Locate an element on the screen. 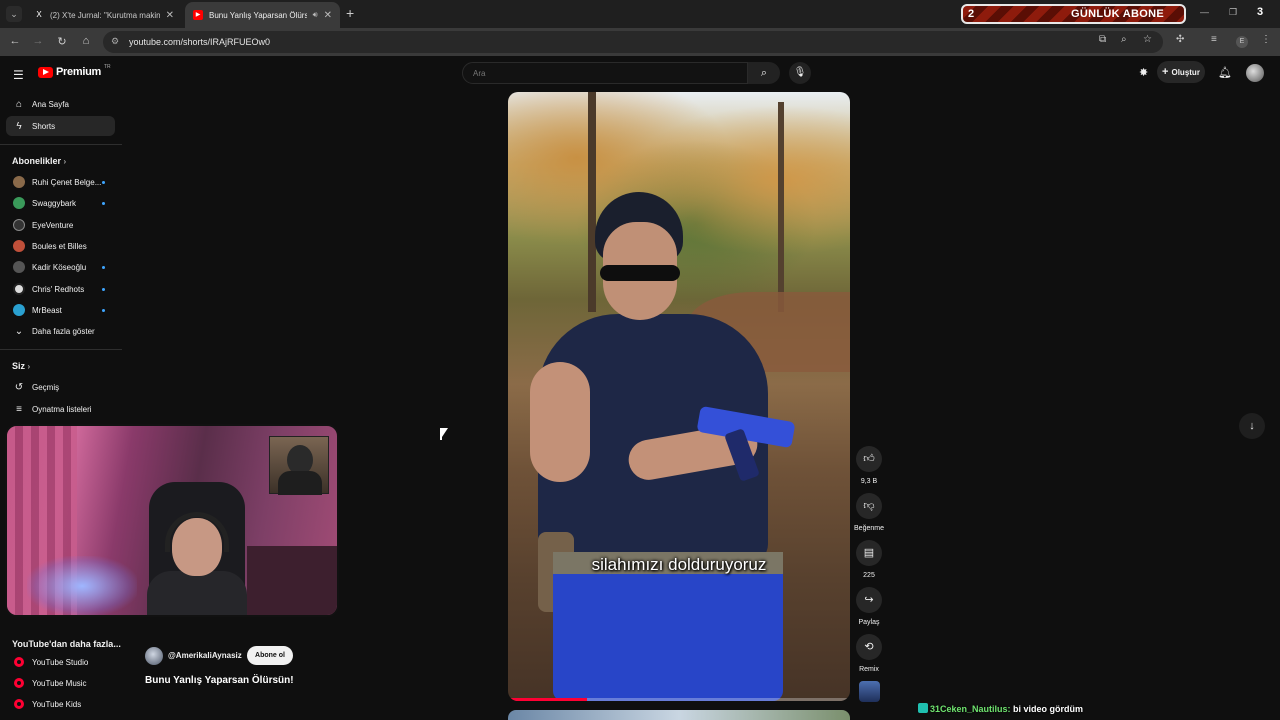 The image size is (1280, 720). remix-icon: ⟲ is located at coordinates (869, 647).